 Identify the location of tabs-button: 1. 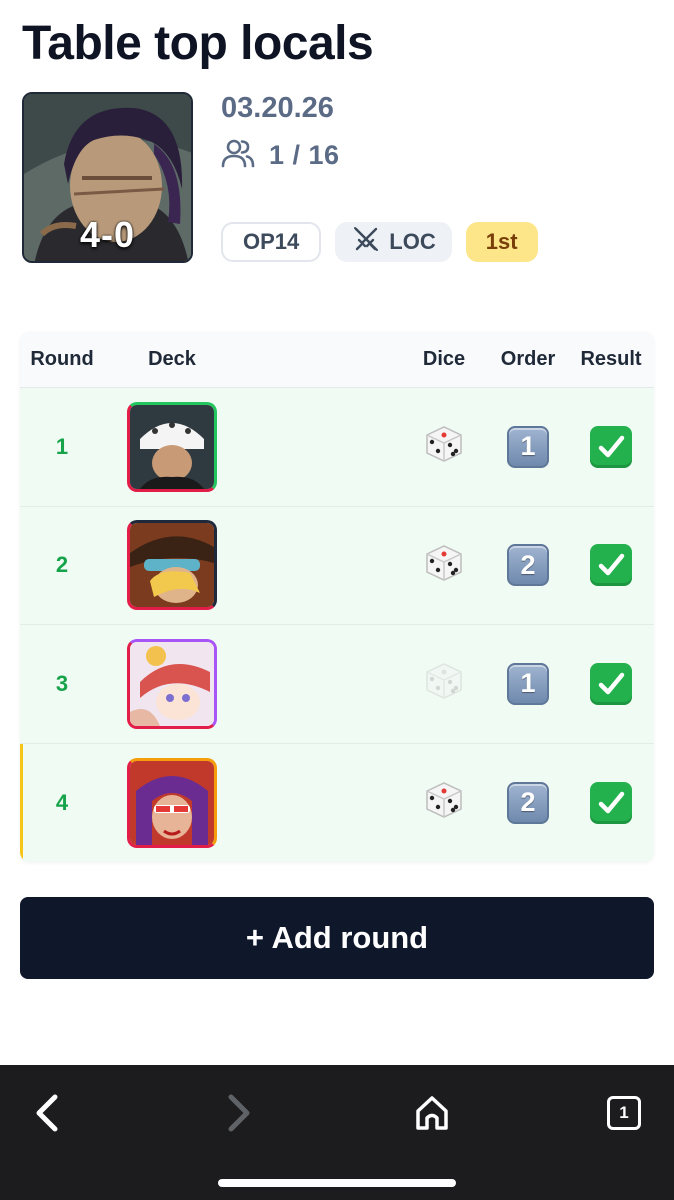
(624, 1113).